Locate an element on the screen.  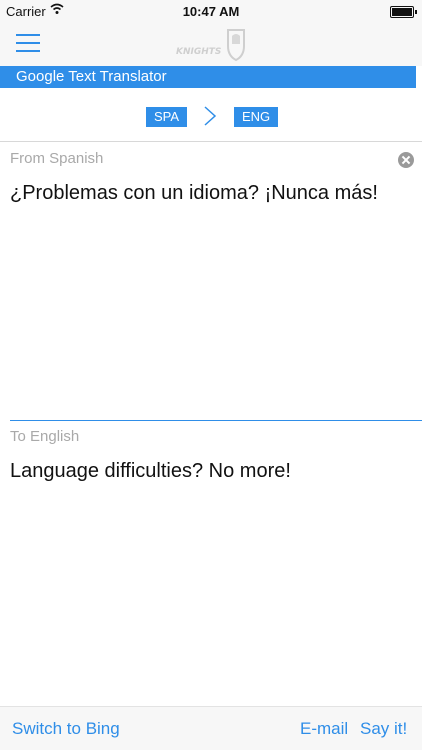
svg-text: KNIGHTS is located at coordinates (198, 52).